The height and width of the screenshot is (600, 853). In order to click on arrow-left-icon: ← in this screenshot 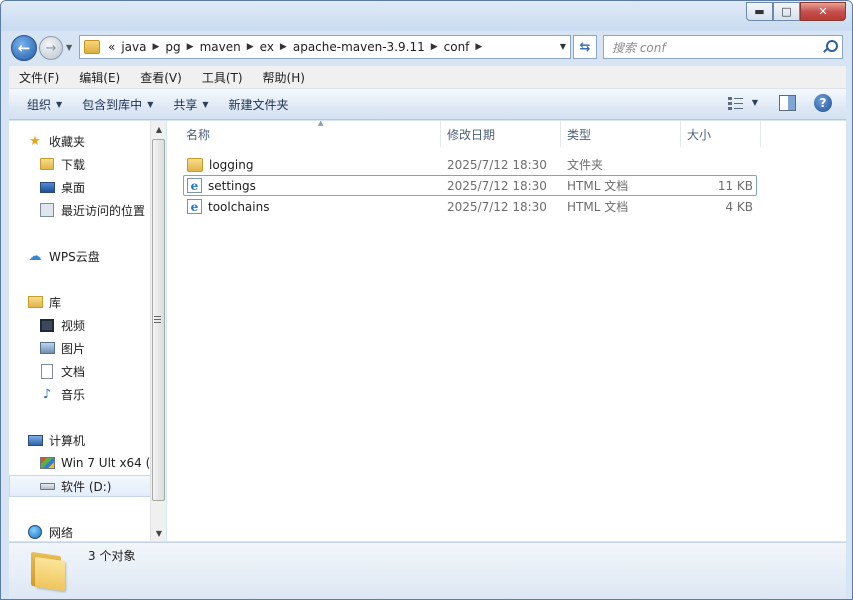, I will do `click(24, 48)`.